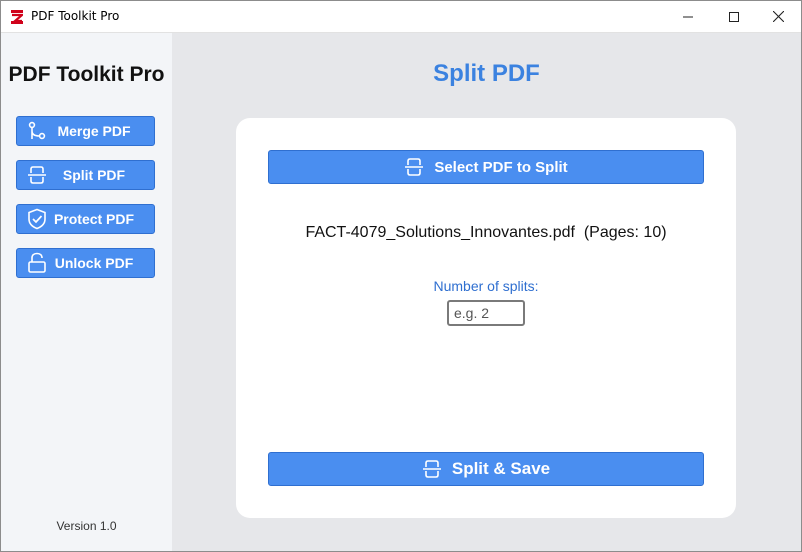 The image size is (802, 552). I want to click on version-label: Version 1.0, so click(86, 526).